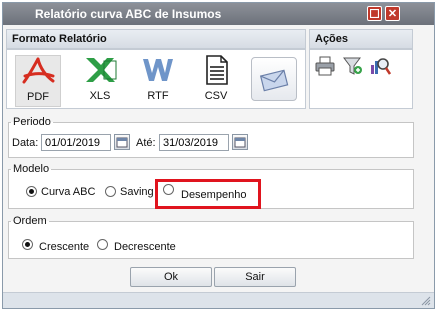  Describe the element at coordinates (25, 143) in the screenshot. I see `data-label: Data:` at that location.